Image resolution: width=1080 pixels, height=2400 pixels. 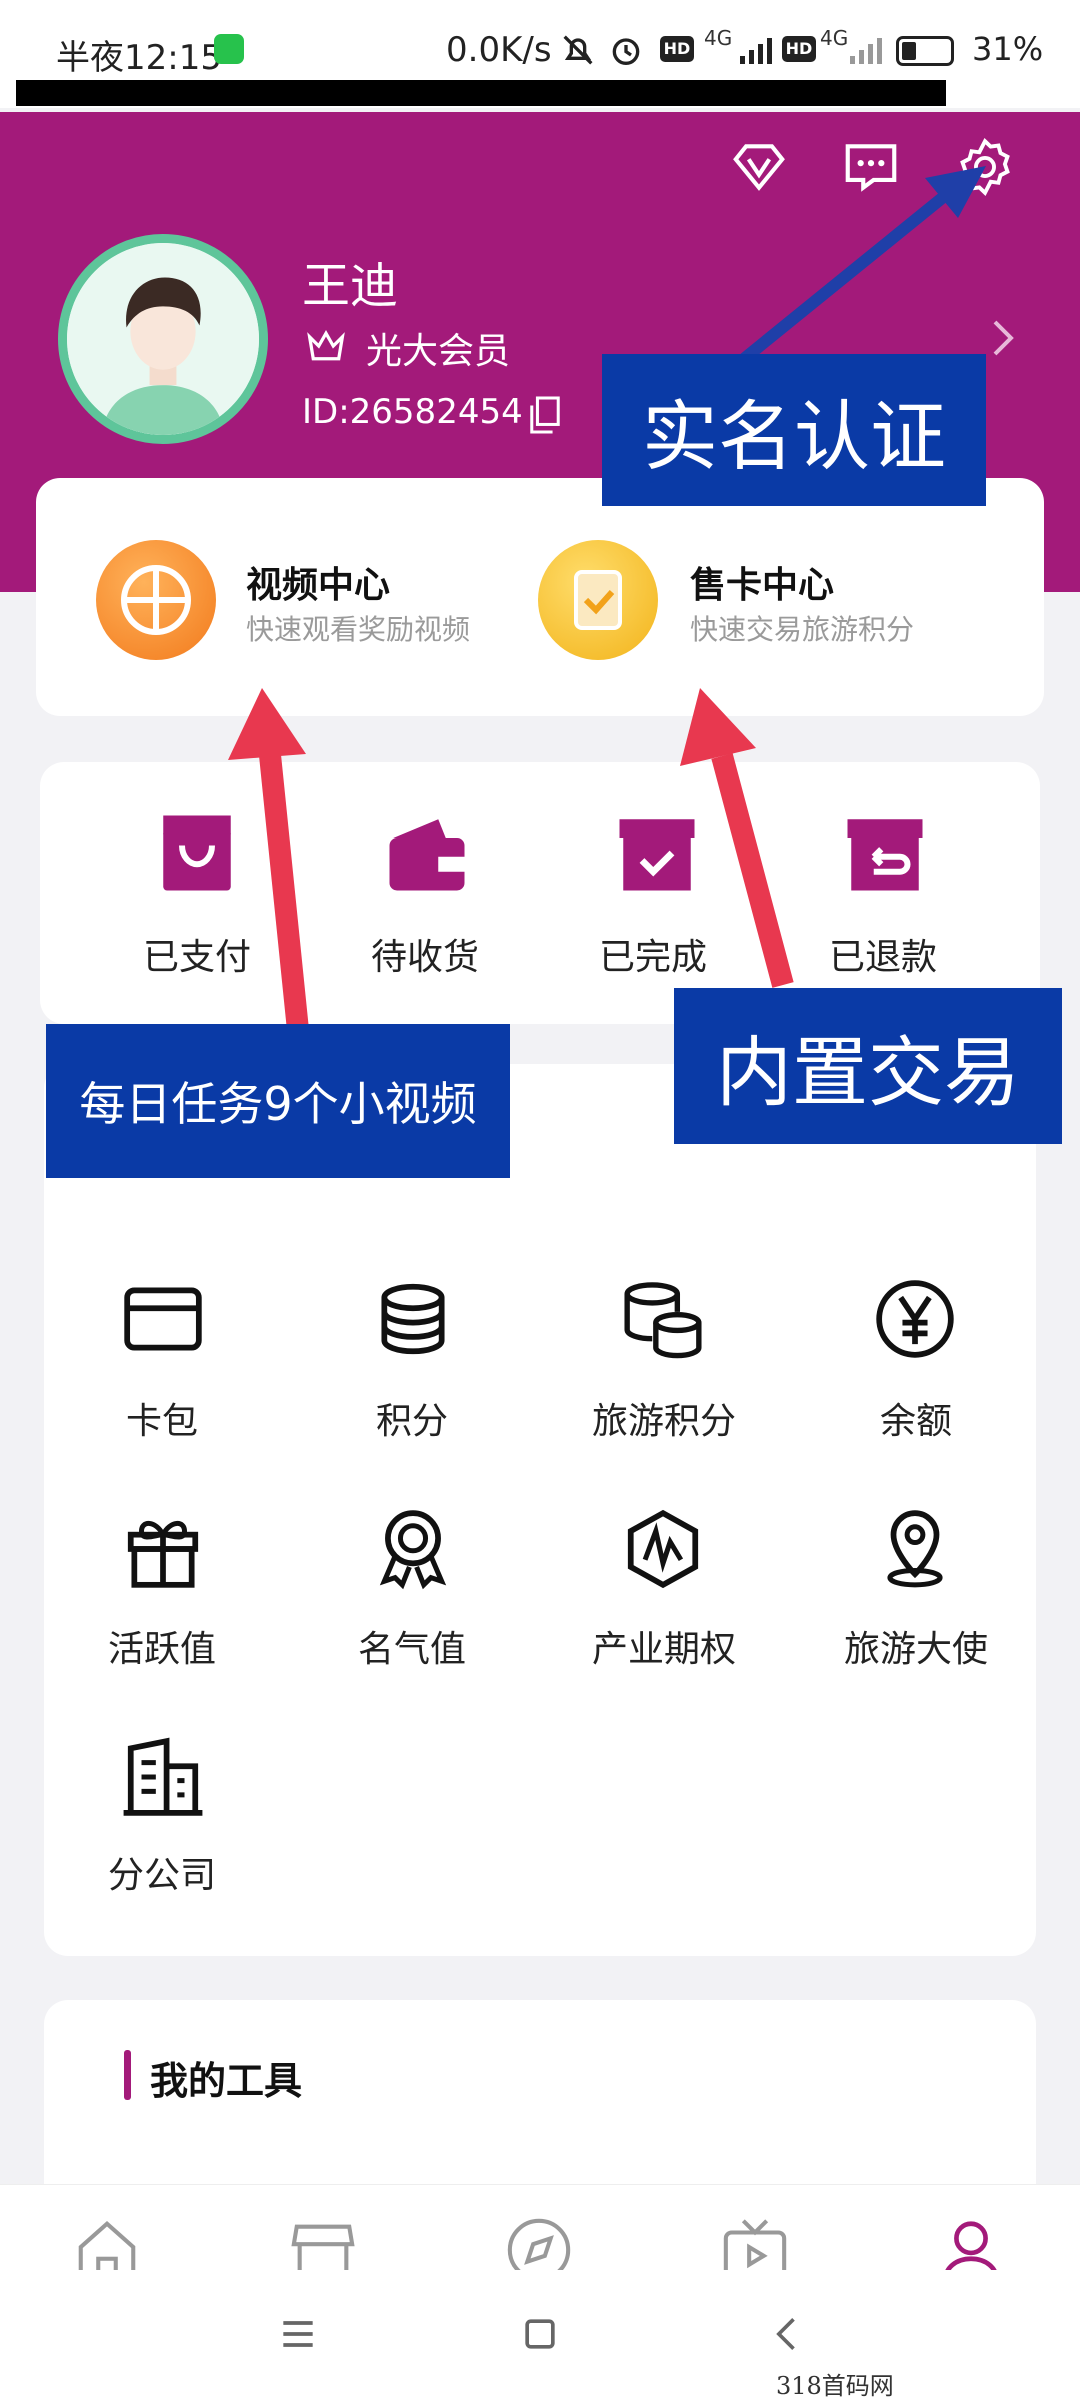 What do you see at coordinates (163, 1777) in the screenshot?
I see `building-icon` at bounding box center [163, 1777].